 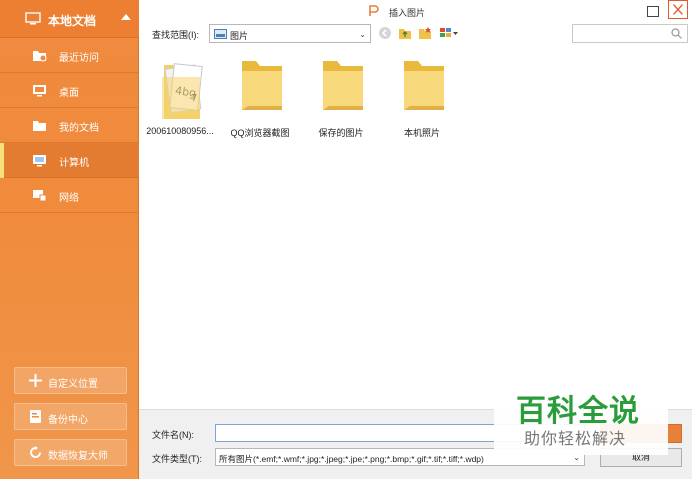 I want to click on sidebar-item-label: 网络, so click(x=69, y=198).